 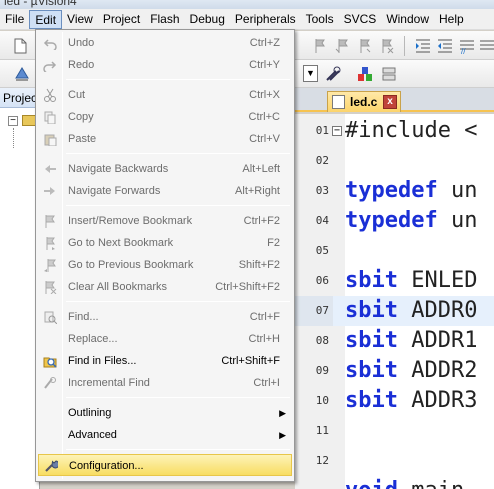 I want to click on menu-item-shortcut: Shift+F2, so click(x=259, y=265).